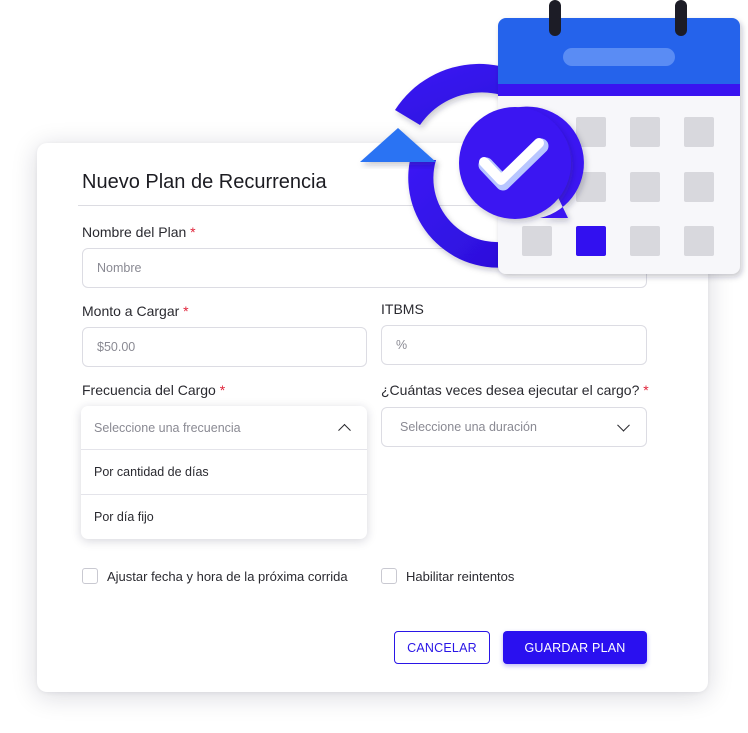 Image resolution: width=748 pixels, height=733 pixels. I want to click on frequency-select: Seleccione una frecuencia, so click(224, 428).